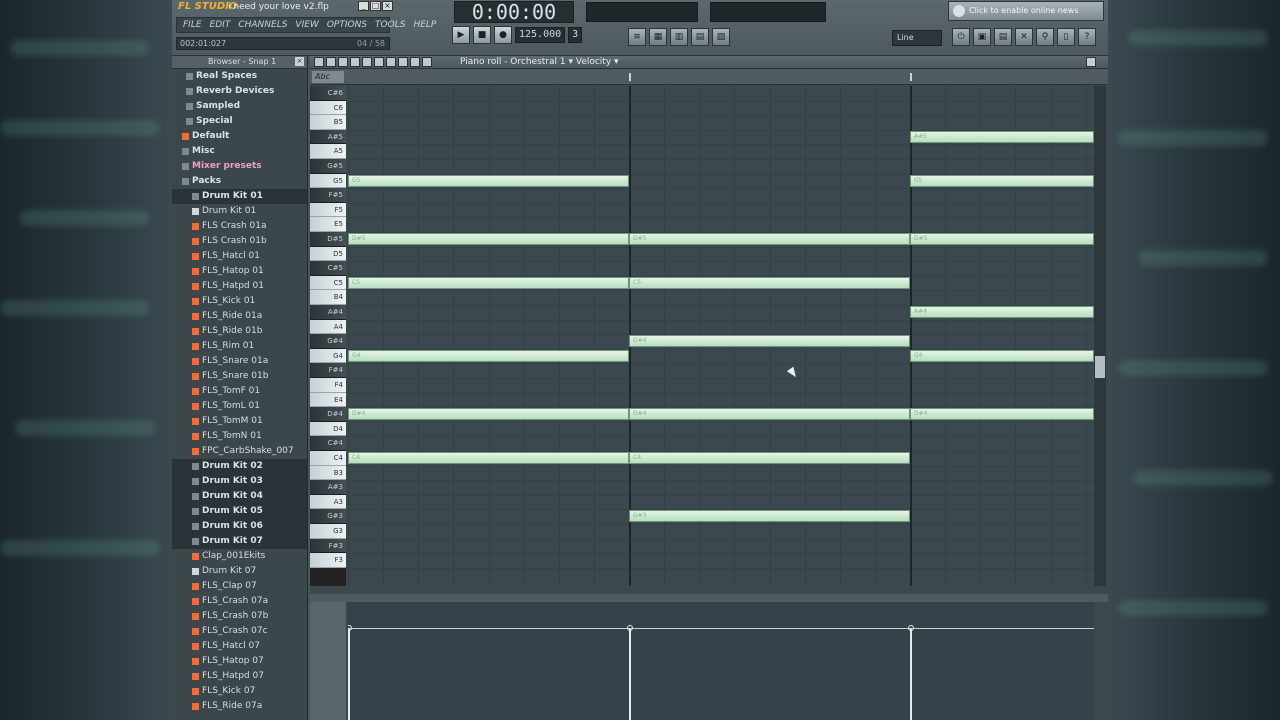 This screenshot has height=720, width=1280. What do you see at coordinates (424, 25) in the screenshot?
I see `menu-help: HELP` at bounding box center [424, 25].